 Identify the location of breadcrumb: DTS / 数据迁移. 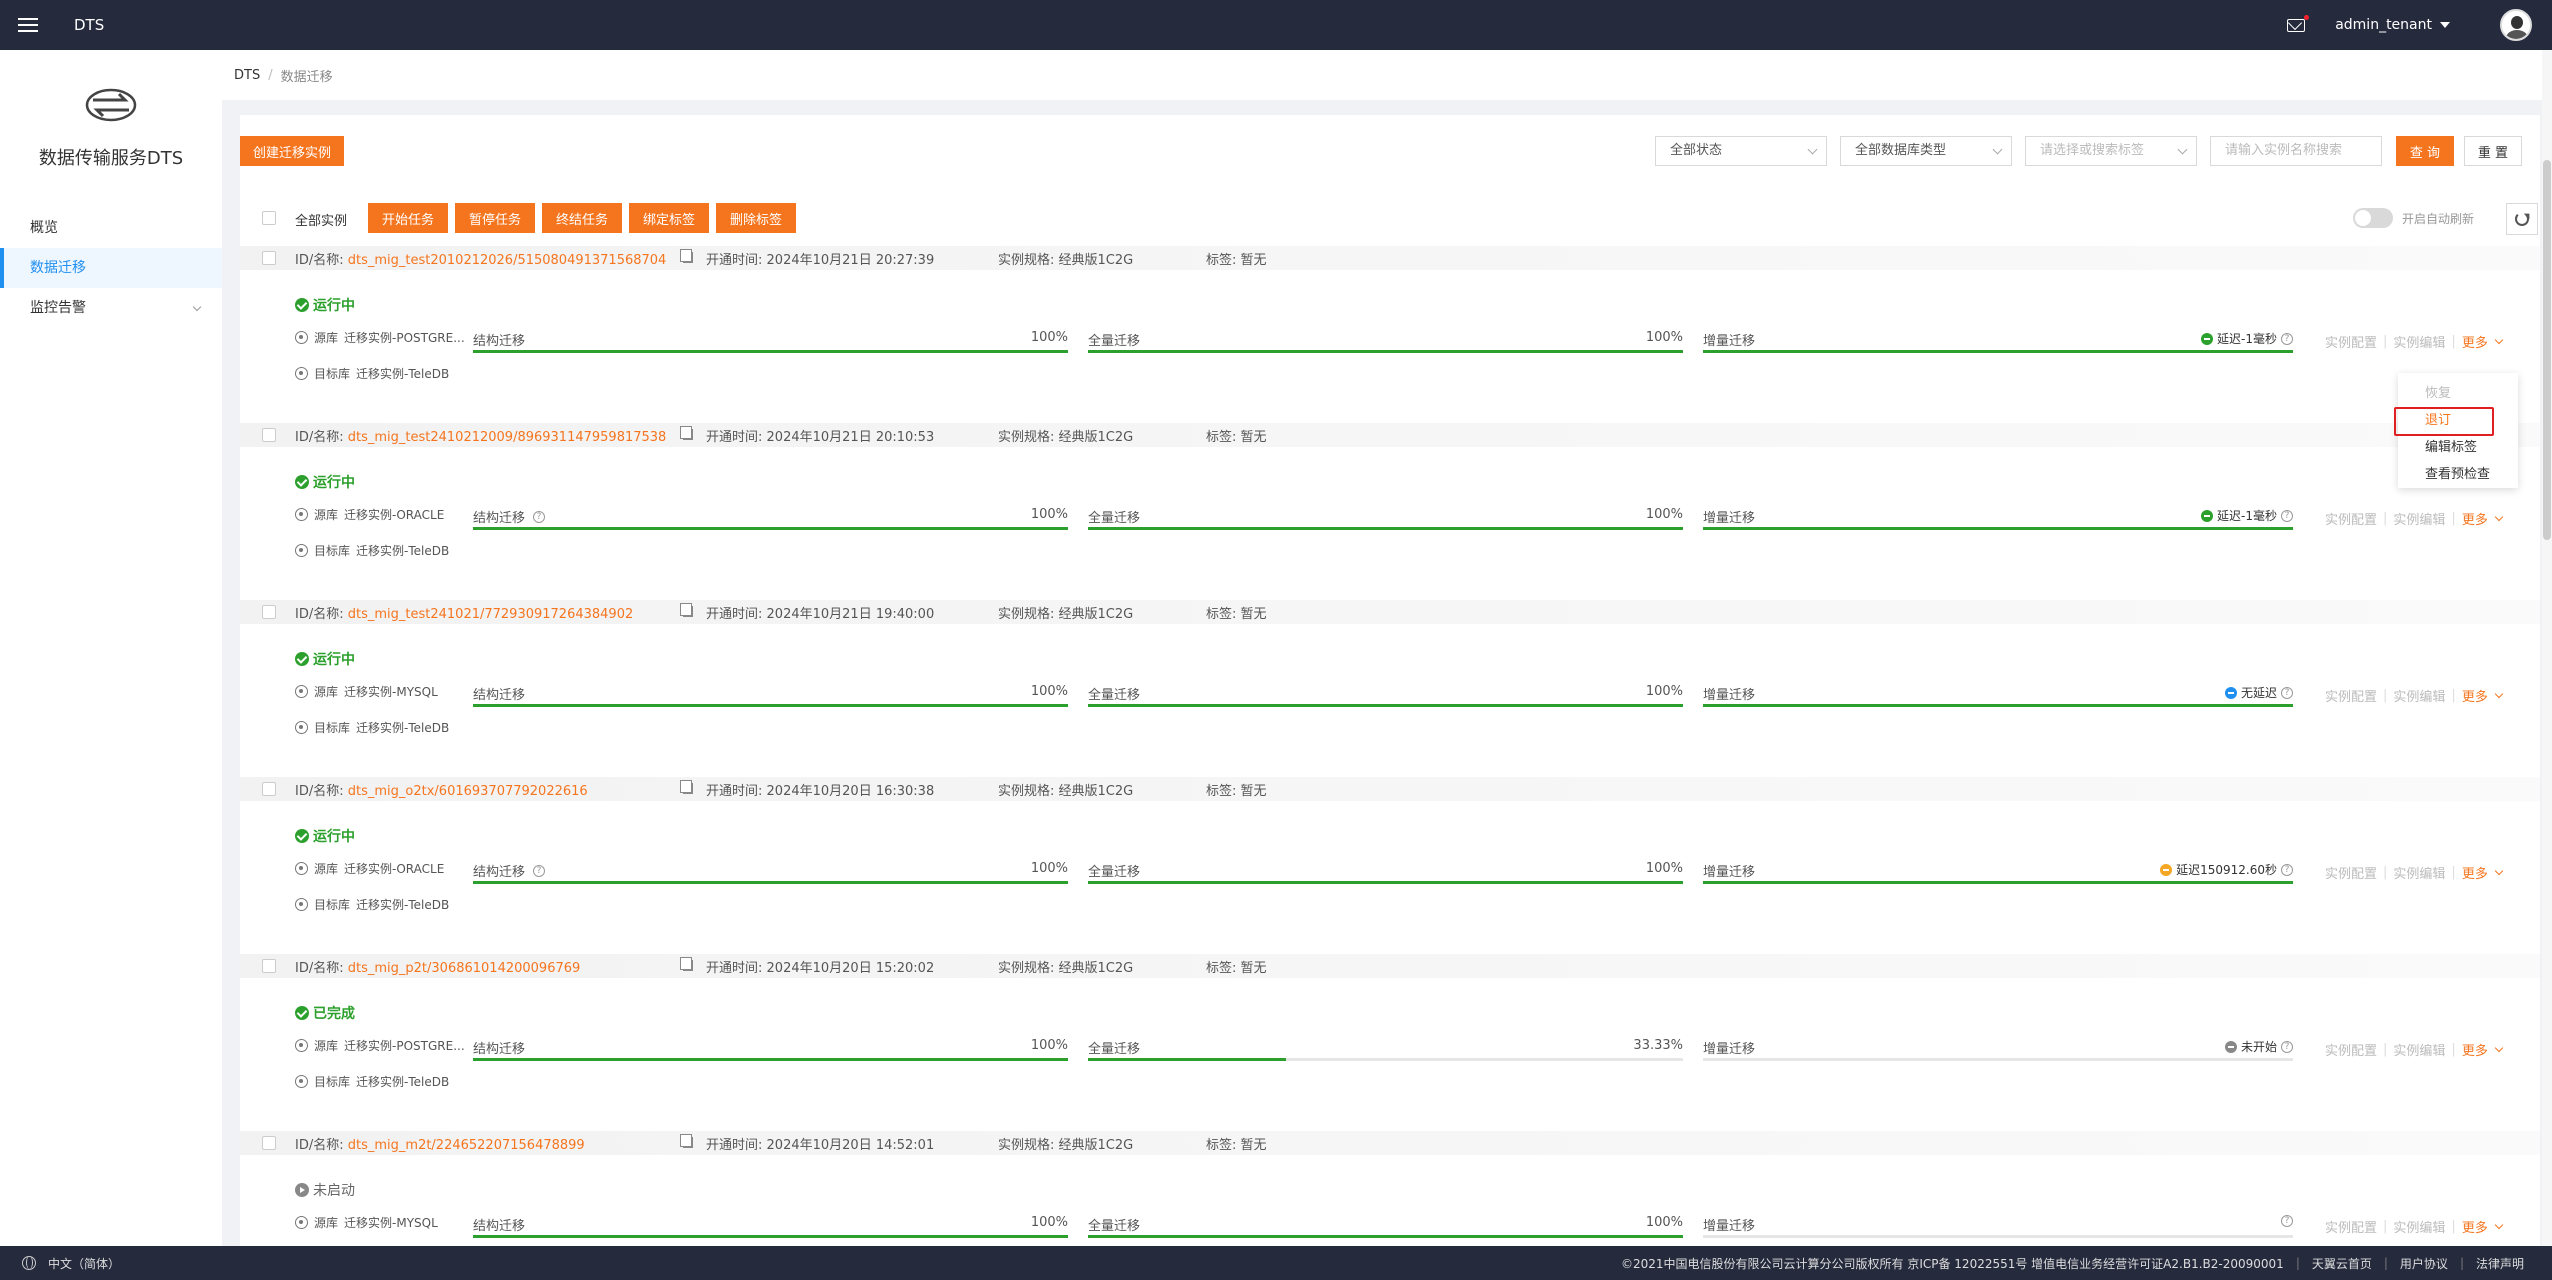
(1387, 75).